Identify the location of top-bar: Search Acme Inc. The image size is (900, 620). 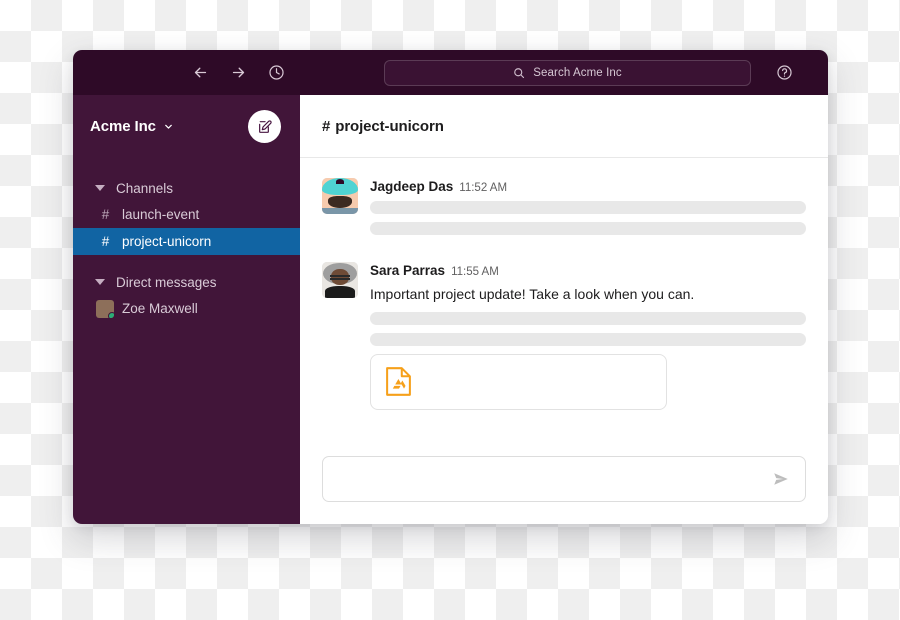
(450, 72).